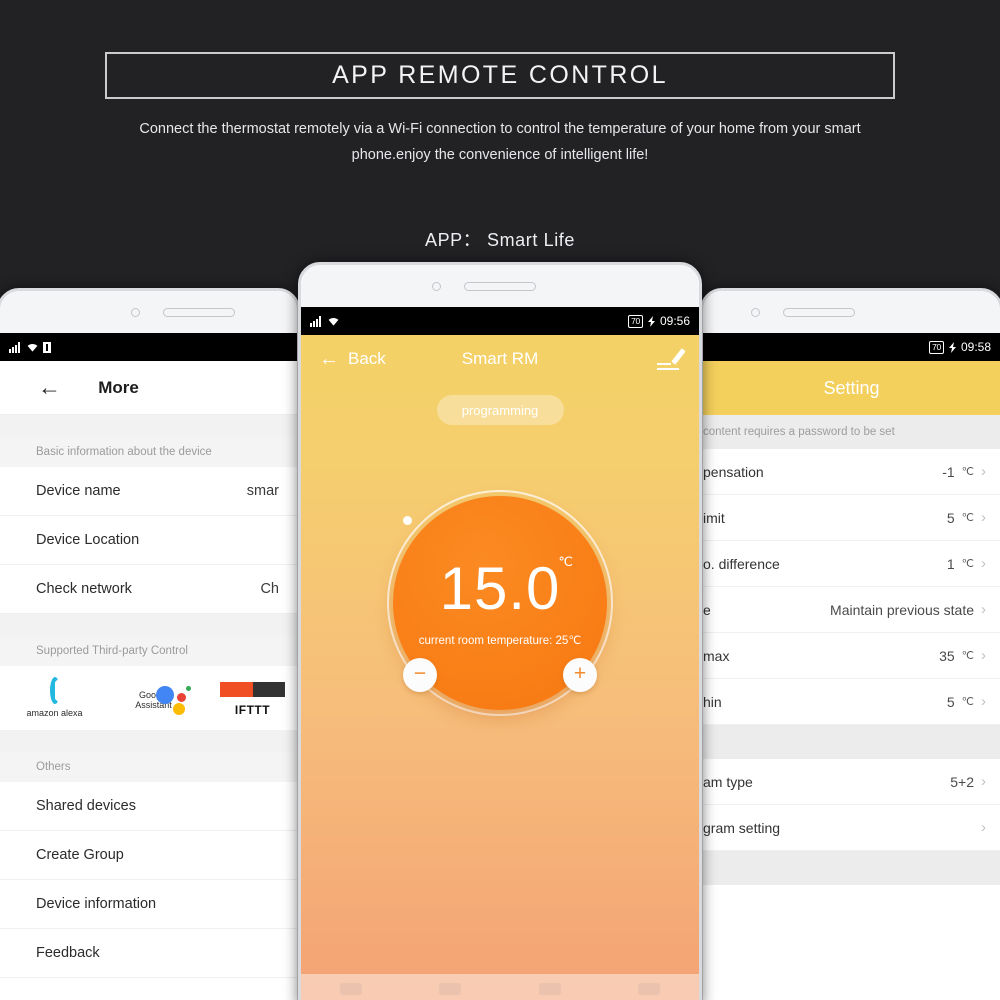 The image size is (1000, 1000). Describe the element at coordinates (568, 641) in the screenshot. I see `current-room-value: 25℃` at that location.